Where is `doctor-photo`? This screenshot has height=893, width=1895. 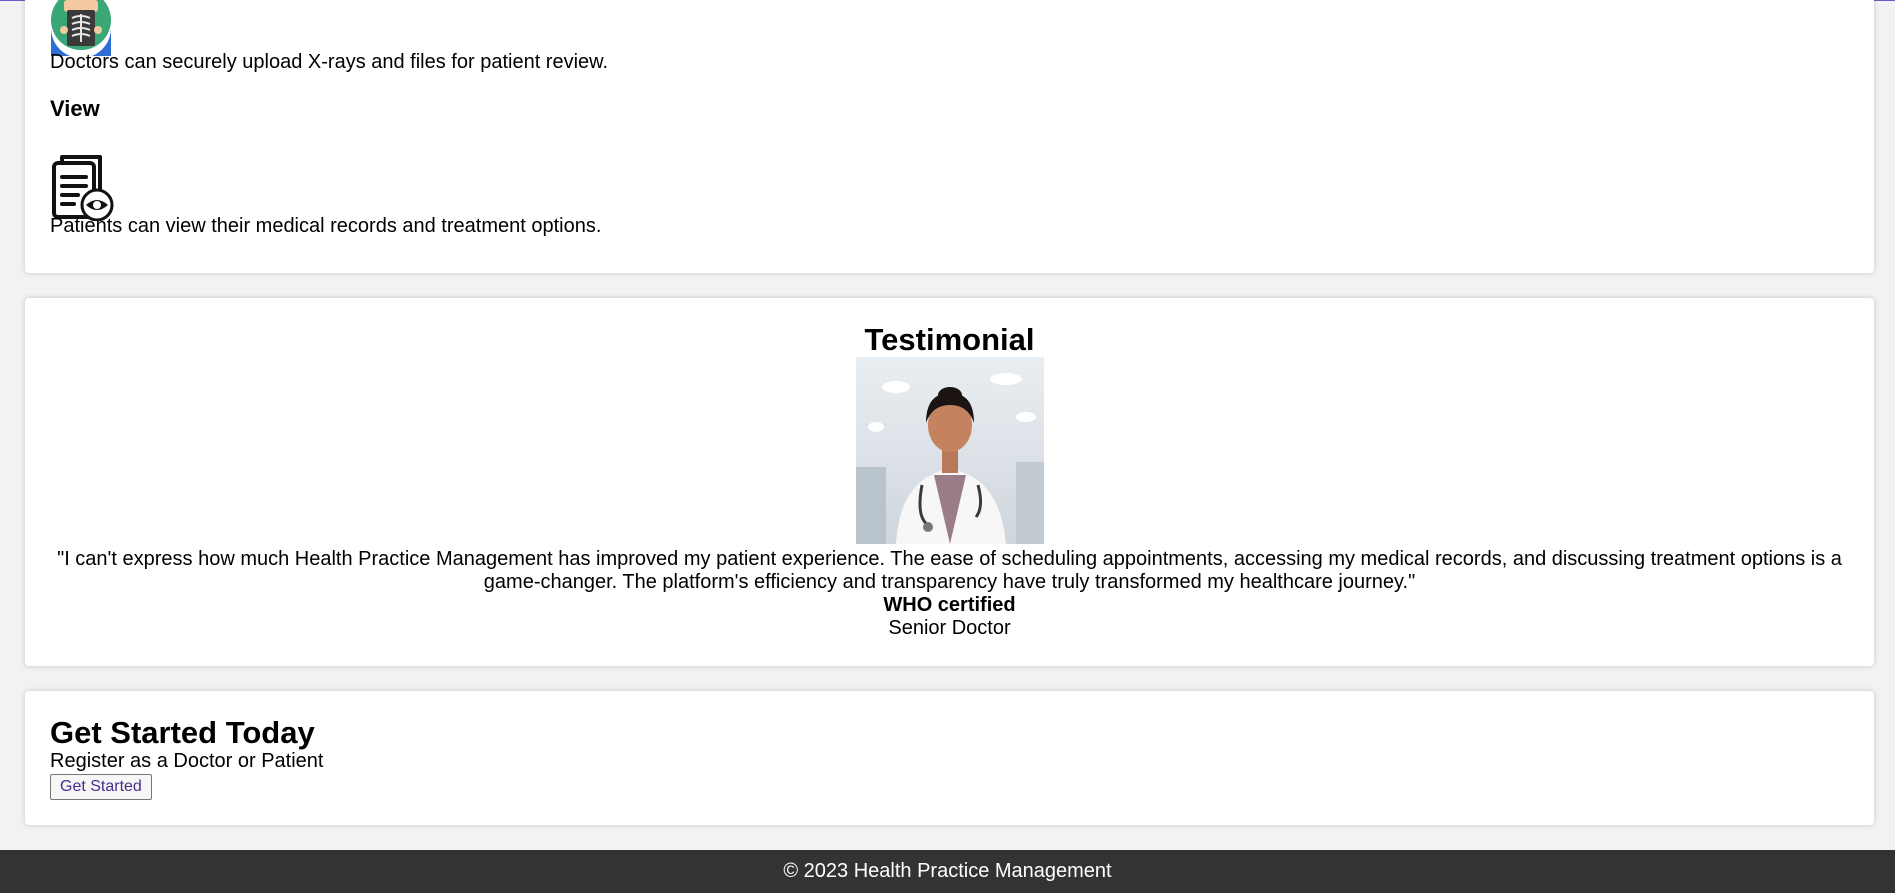 doctor-photo is located at coordinates (950, 450).